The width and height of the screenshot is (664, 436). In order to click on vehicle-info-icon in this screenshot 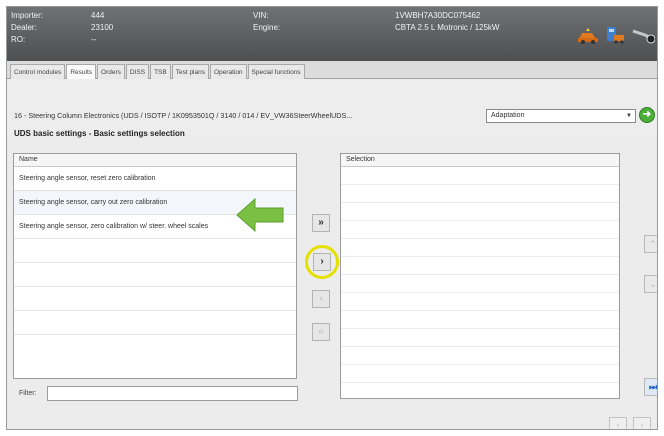, I will do `click(615, 36)`.